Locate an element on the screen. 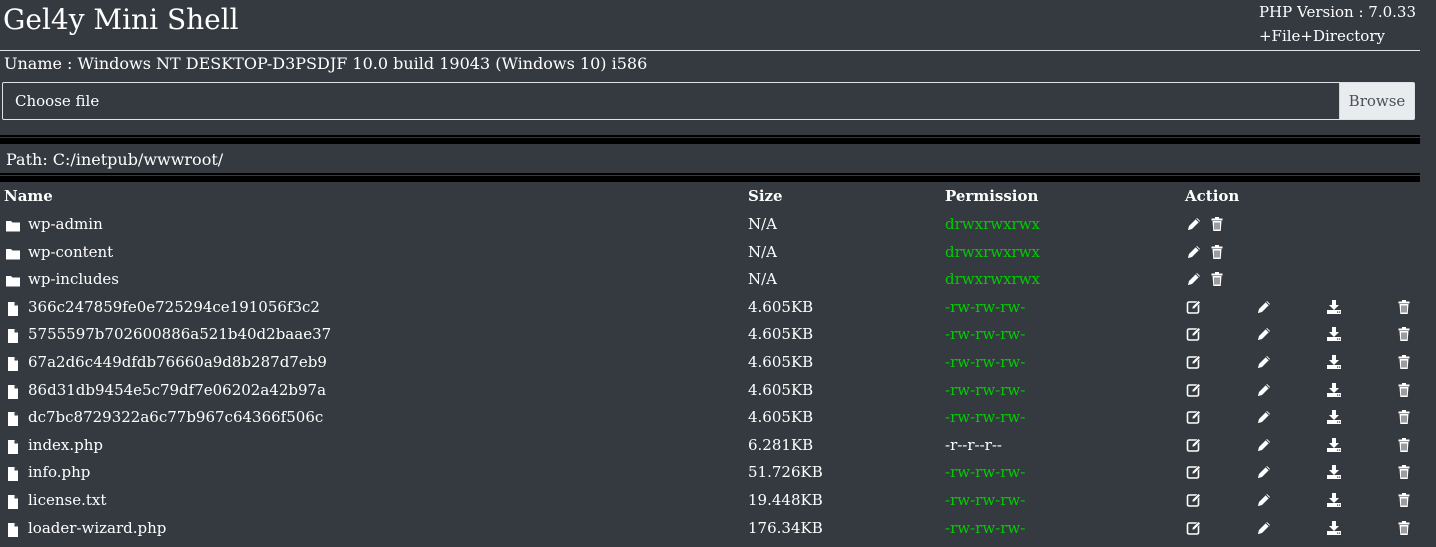  file-upload-input: Choose file Browse is located at coordinates (708, 101).